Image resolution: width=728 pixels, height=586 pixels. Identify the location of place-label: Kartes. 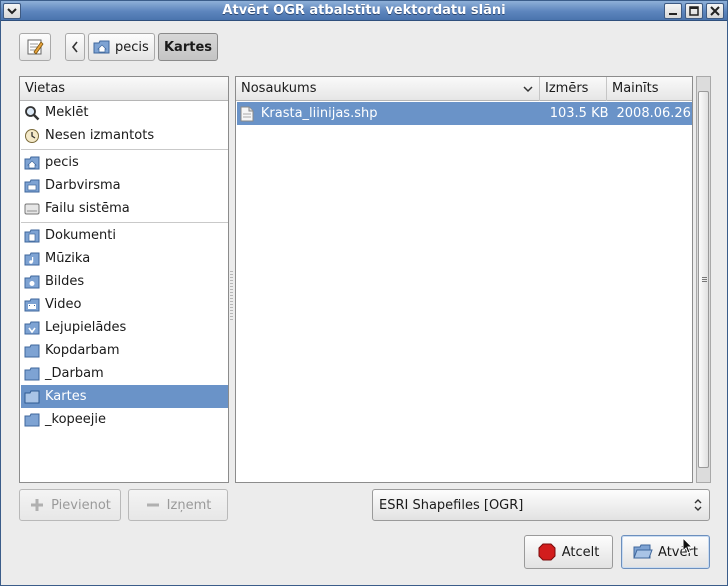
(66, 396).